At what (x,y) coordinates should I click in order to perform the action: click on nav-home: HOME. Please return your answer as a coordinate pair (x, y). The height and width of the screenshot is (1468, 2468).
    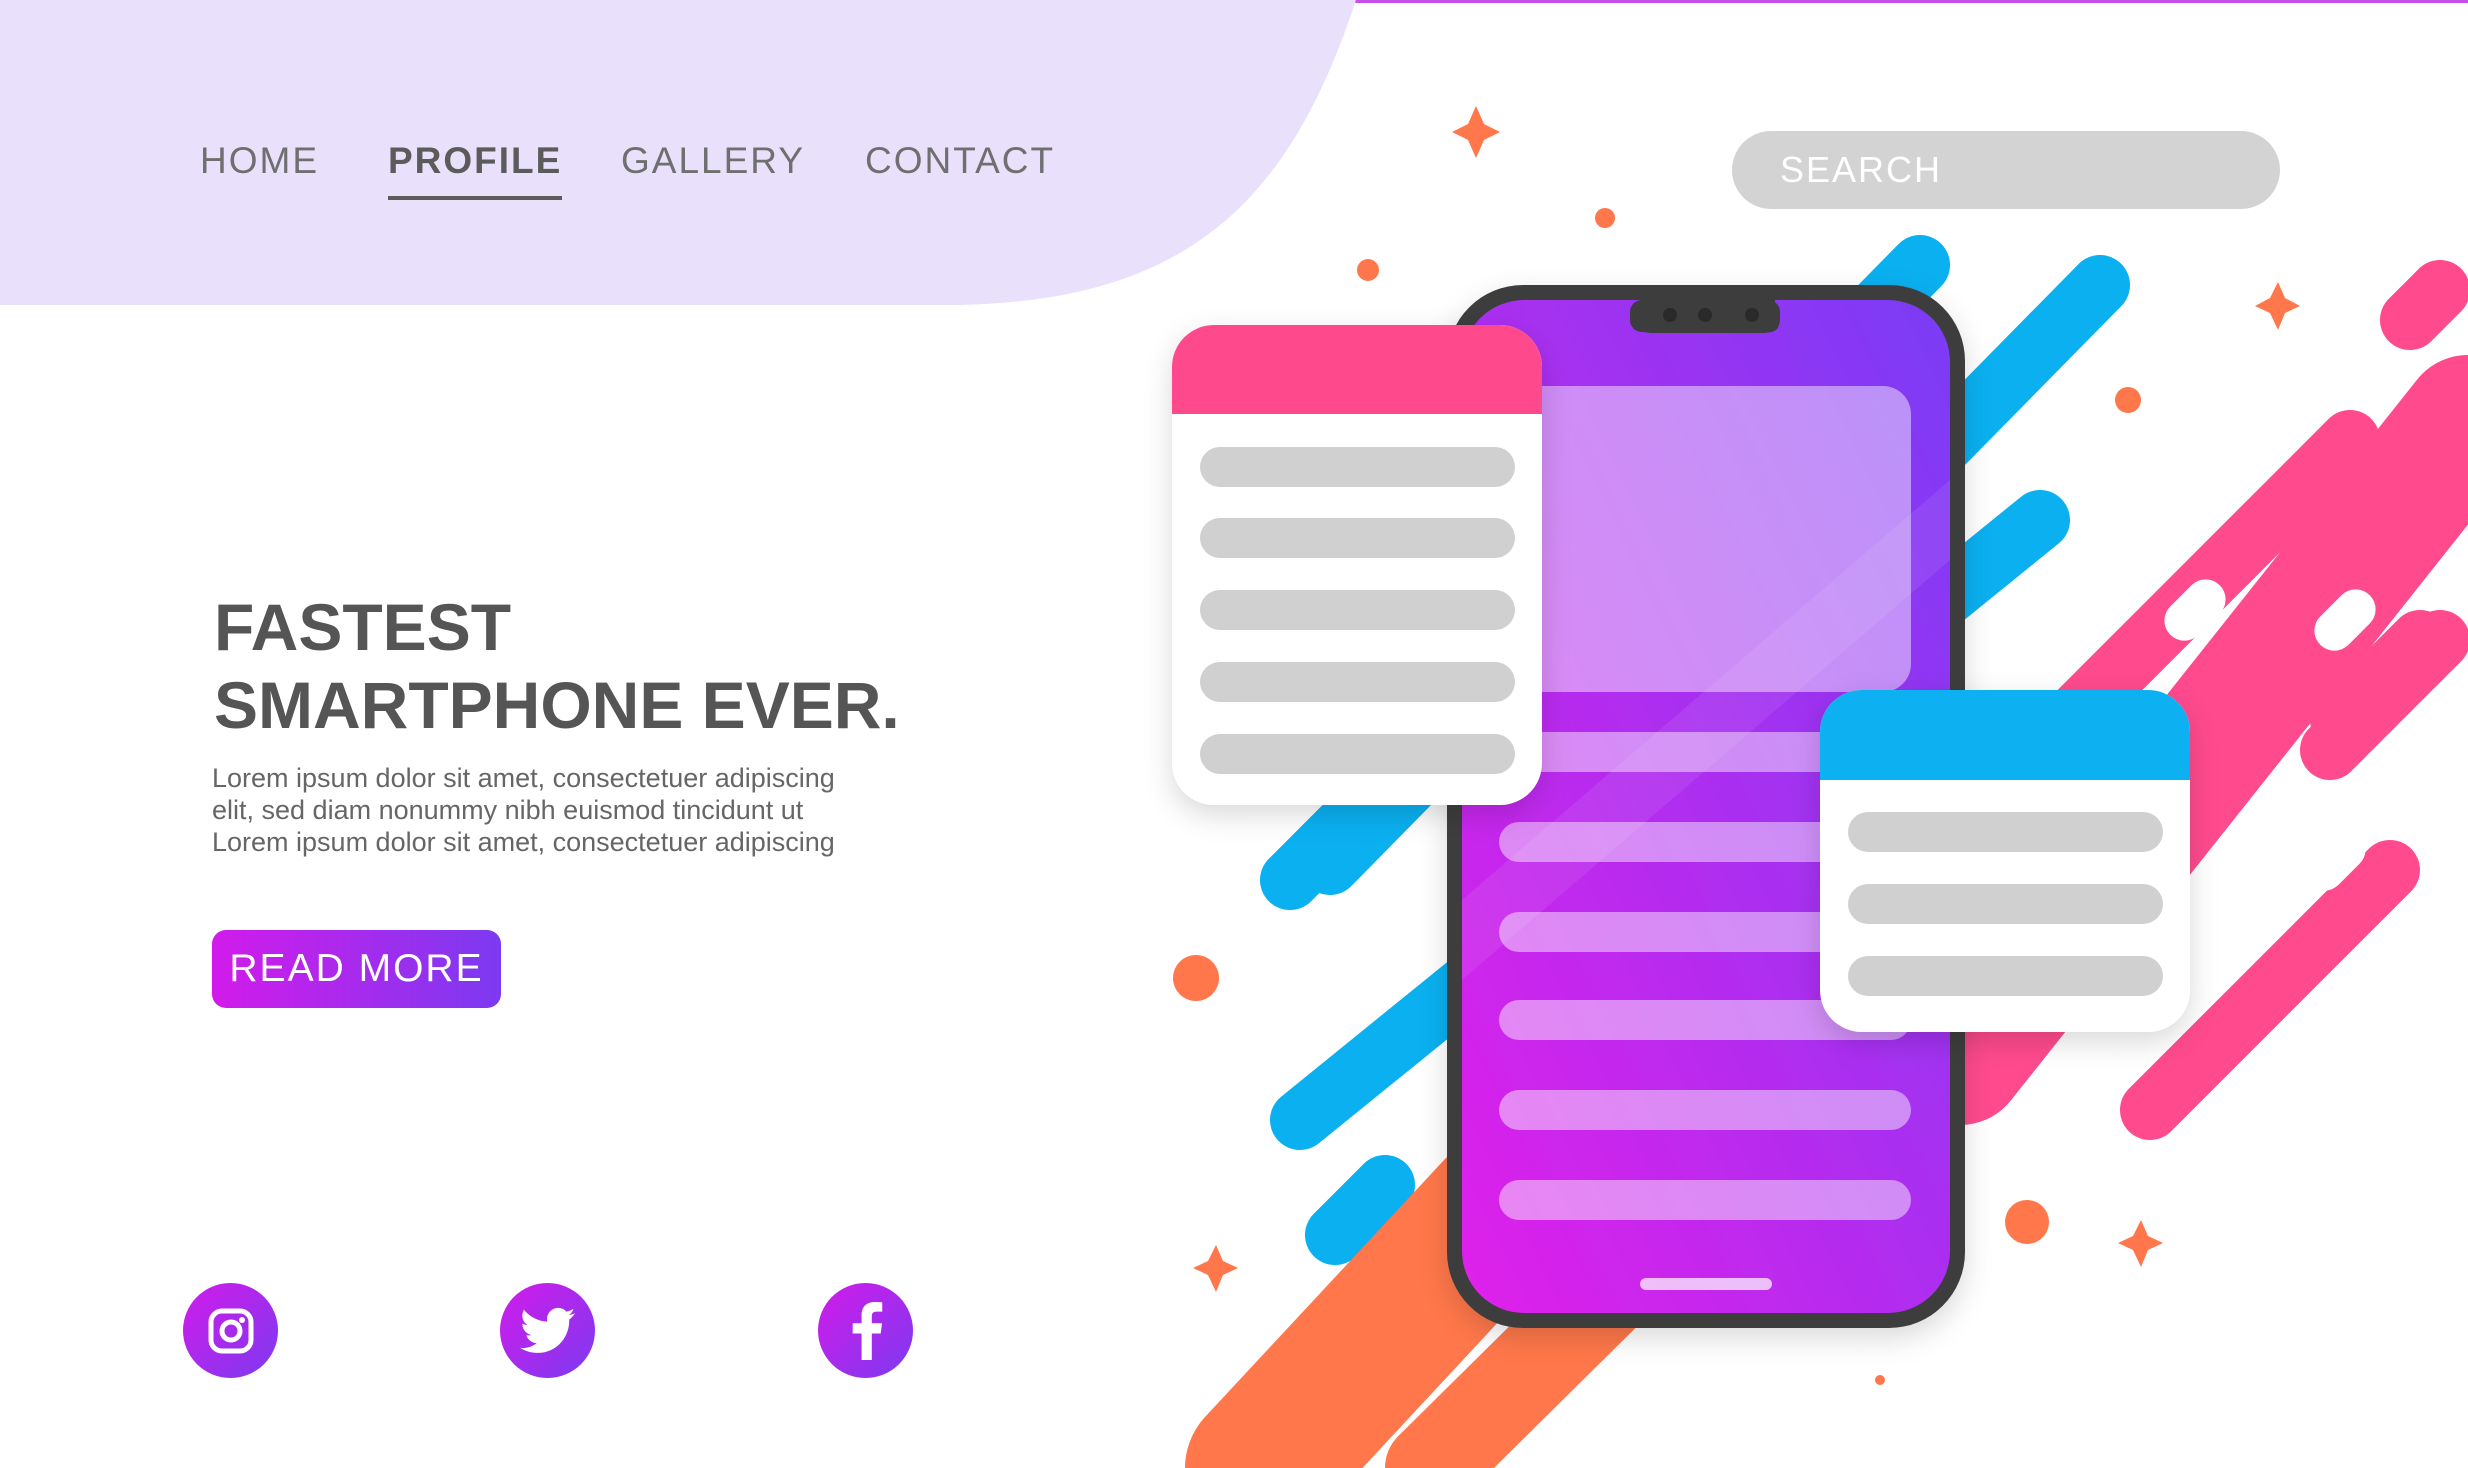
    Looking at the image, I should click on (259, 161).